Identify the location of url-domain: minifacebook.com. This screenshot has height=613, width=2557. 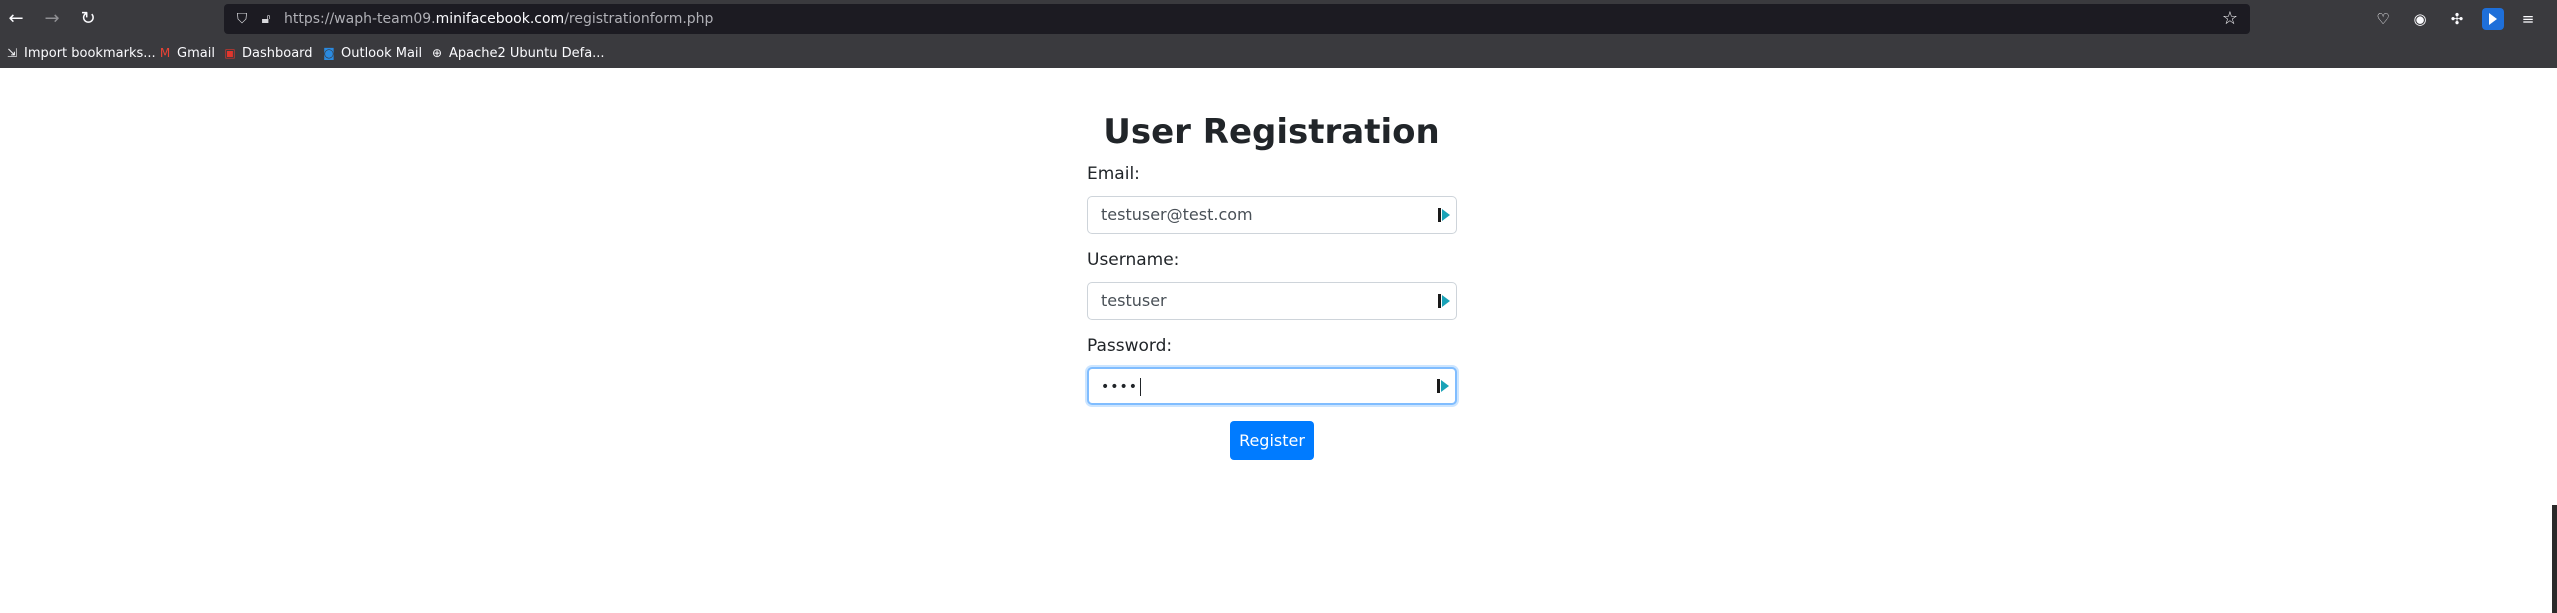
(500, 19).